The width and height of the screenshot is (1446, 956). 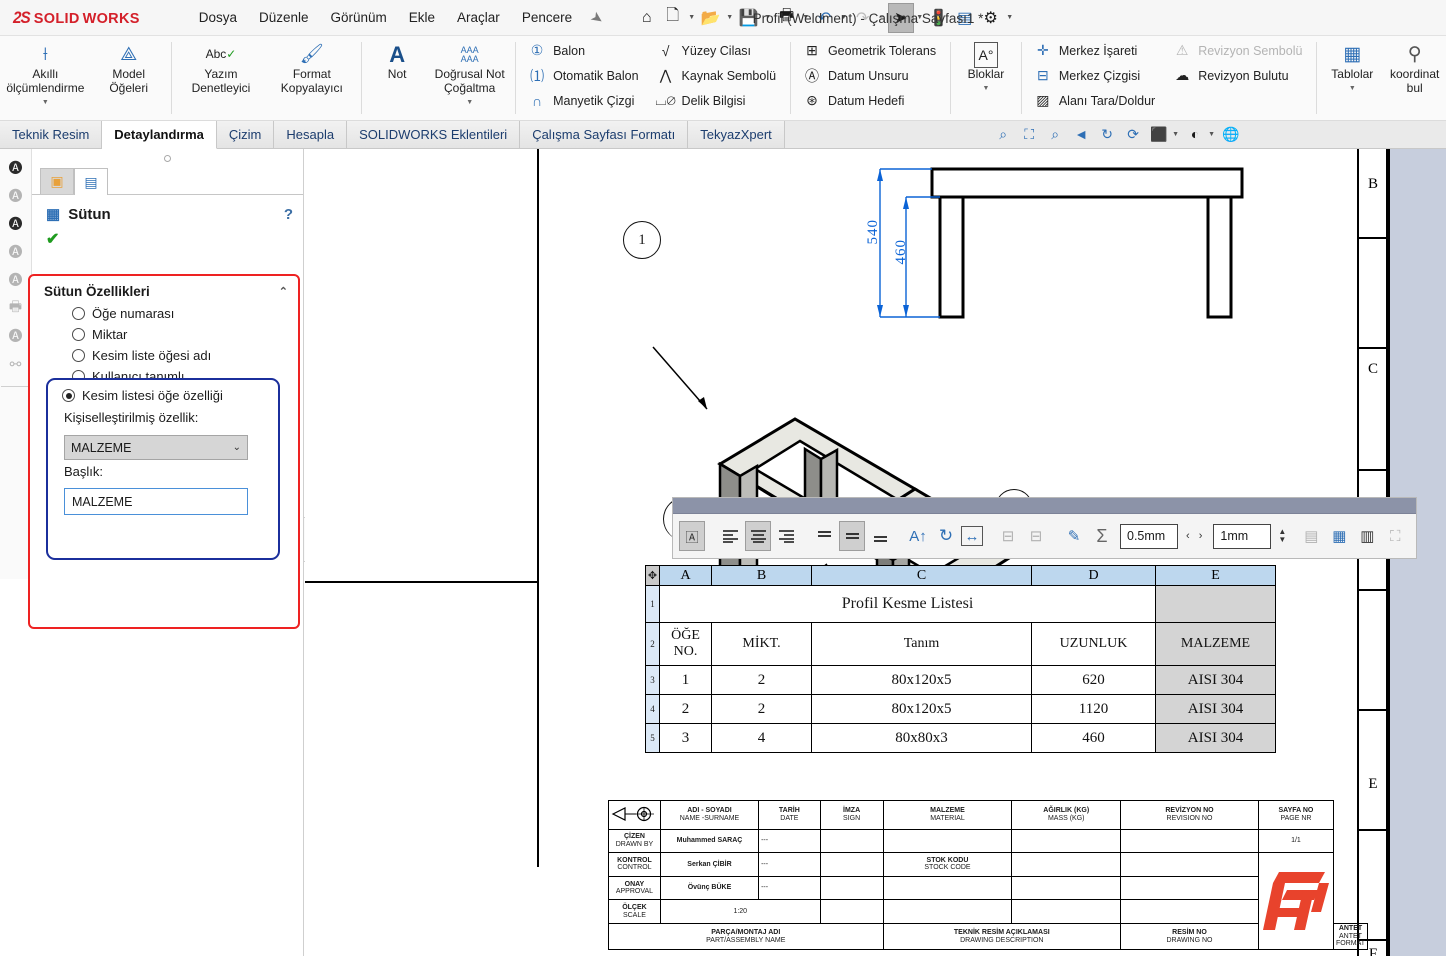 What do you see at coordinates (1066, 864) in the screenshot?
I see `value-stock-mass` at bounding box center [1066, 864].